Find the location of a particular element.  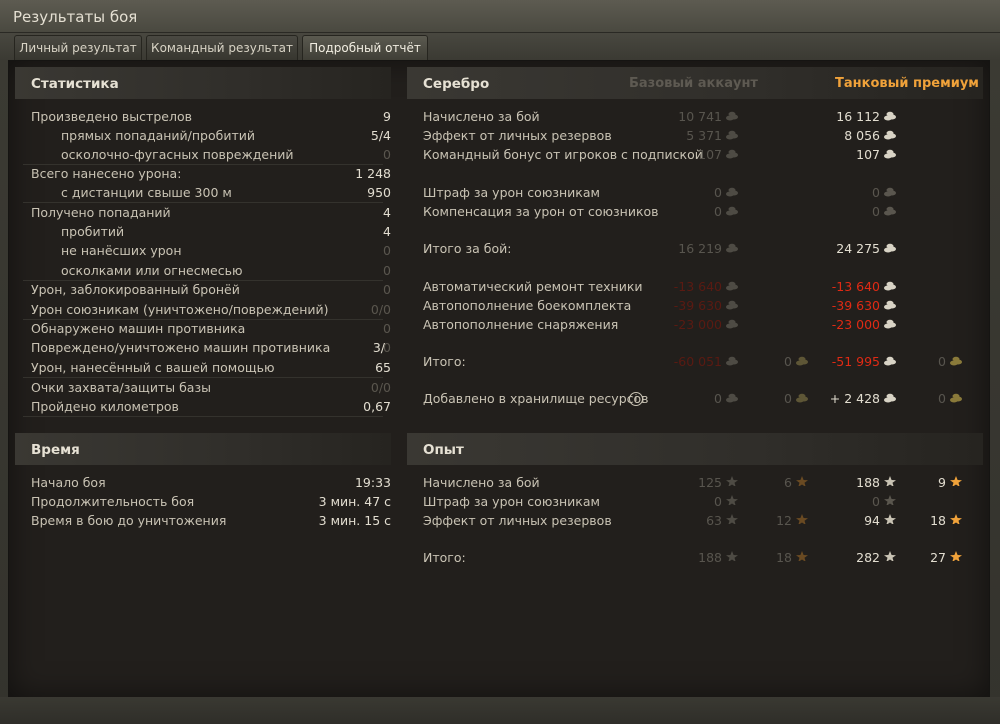

time-title: Время is located at coordinates (55, 450).